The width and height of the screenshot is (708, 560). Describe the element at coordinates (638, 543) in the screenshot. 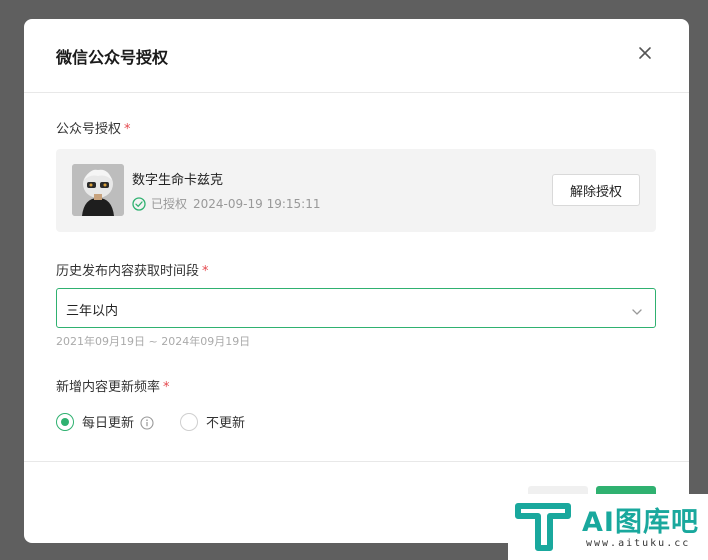

I see `watermark-url: www.aituku.cc` at that location.